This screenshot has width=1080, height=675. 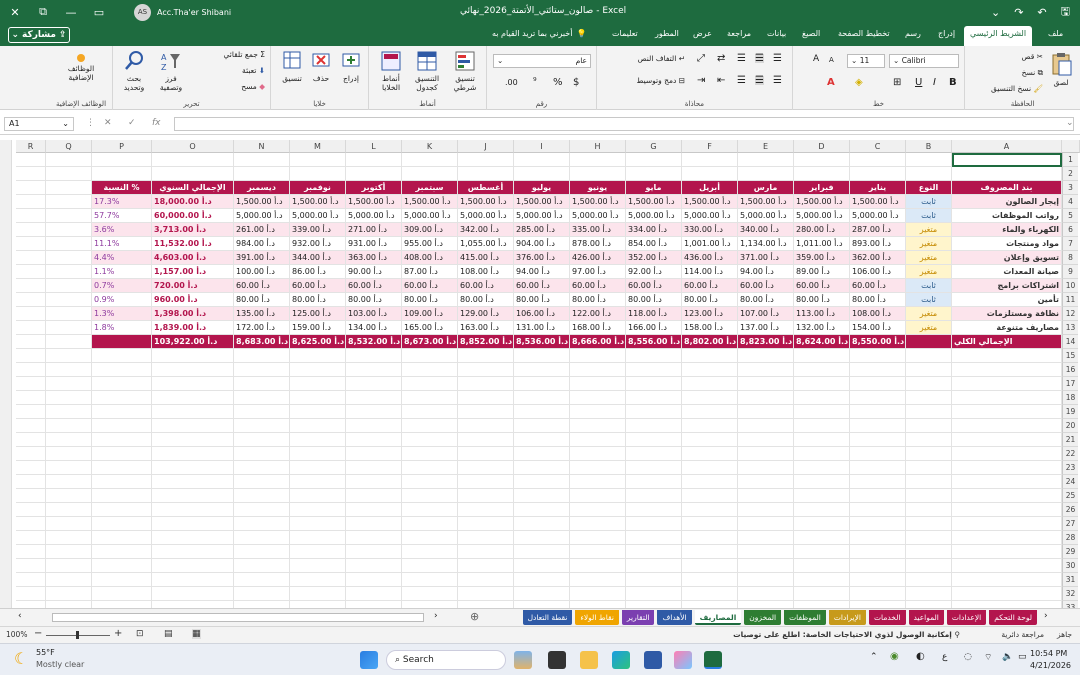 I want to click on row-header: 8, so click(x=1070, y=258).